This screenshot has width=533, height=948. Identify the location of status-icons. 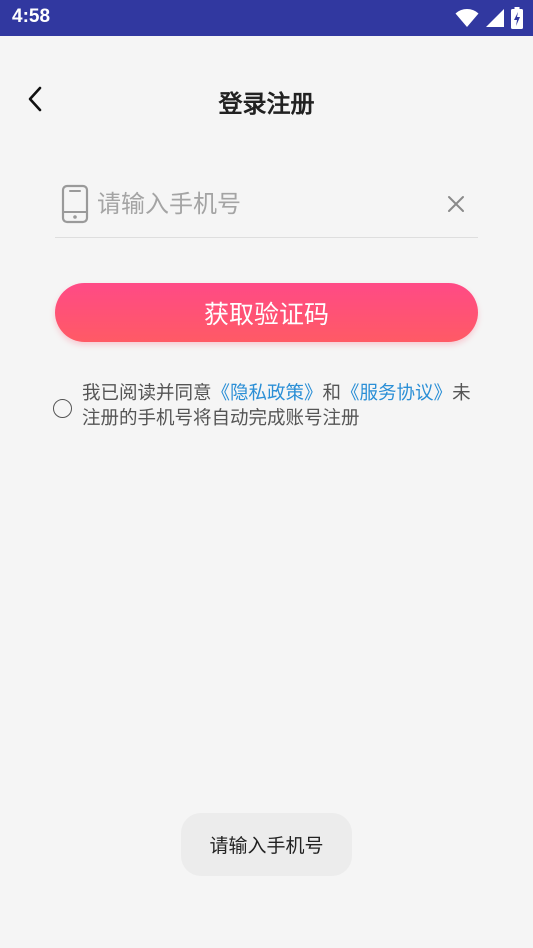
(489, 18).